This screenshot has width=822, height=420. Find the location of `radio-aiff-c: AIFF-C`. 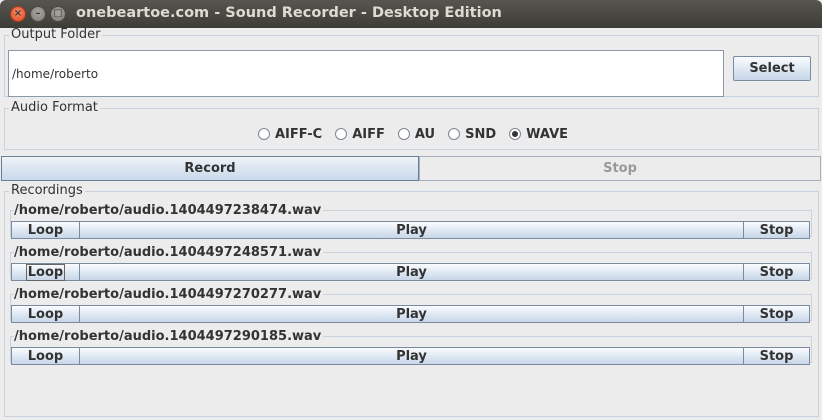

radio-aiff-c: AIFF-C is located at coordinates (290, 134).